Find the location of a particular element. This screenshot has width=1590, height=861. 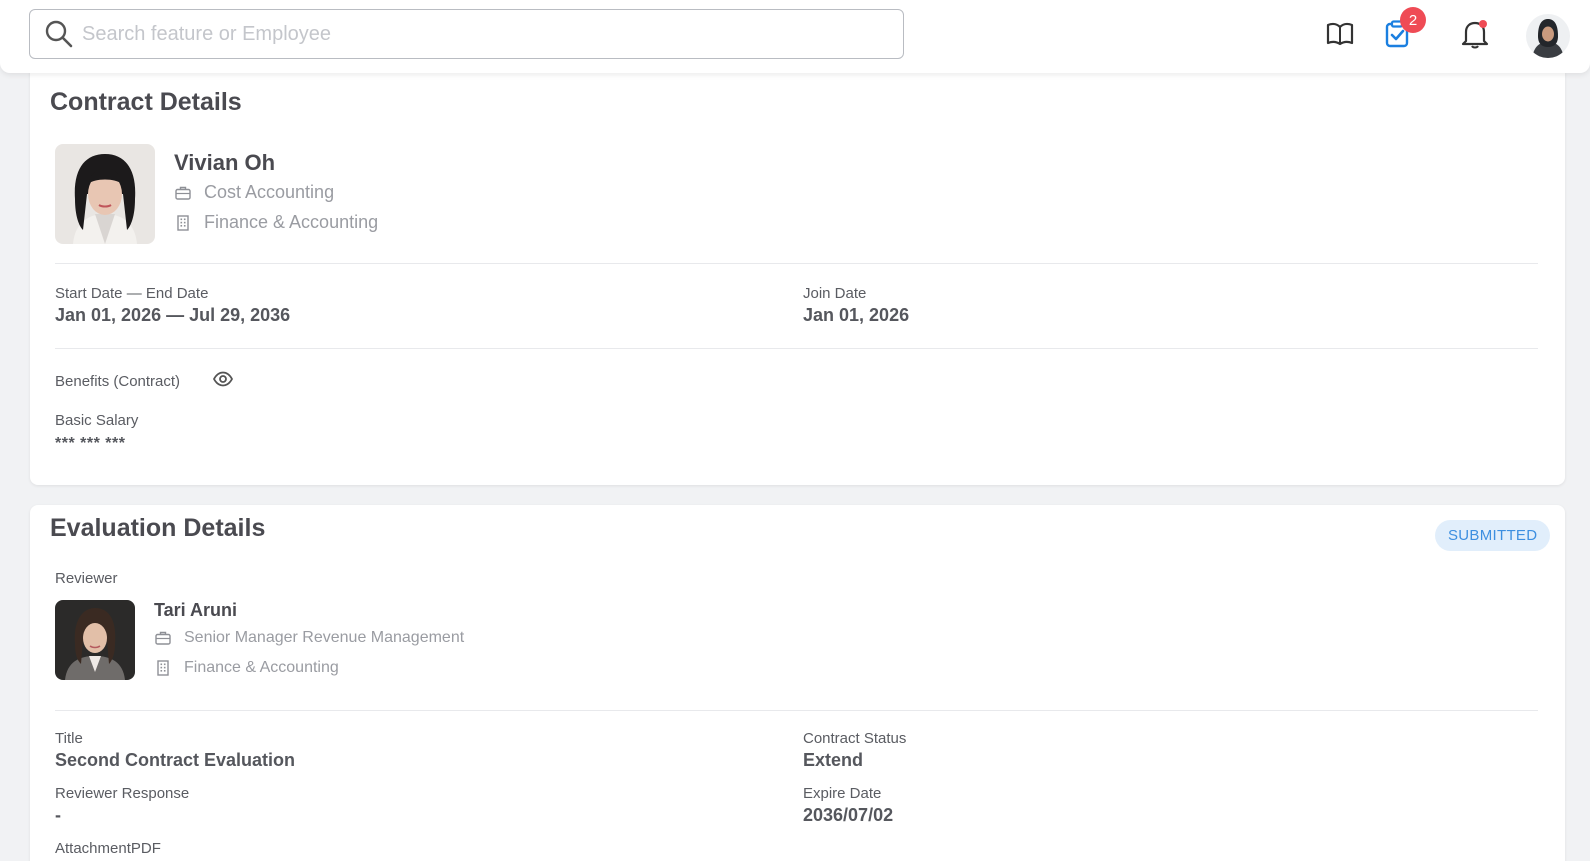

book-icon is located at coordinates (1340, 34).